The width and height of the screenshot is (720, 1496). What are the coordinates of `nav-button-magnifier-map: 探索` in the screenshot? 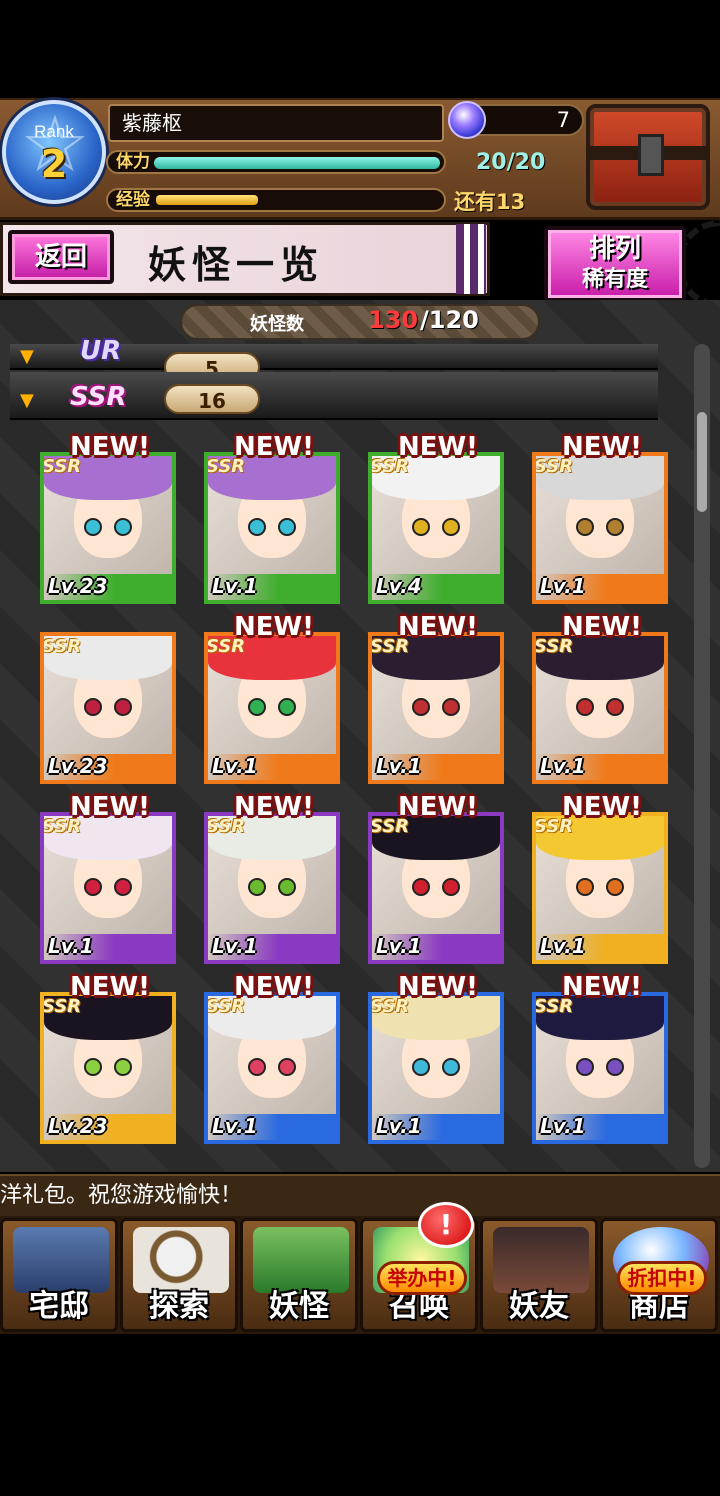 It's located at (179, 1275).